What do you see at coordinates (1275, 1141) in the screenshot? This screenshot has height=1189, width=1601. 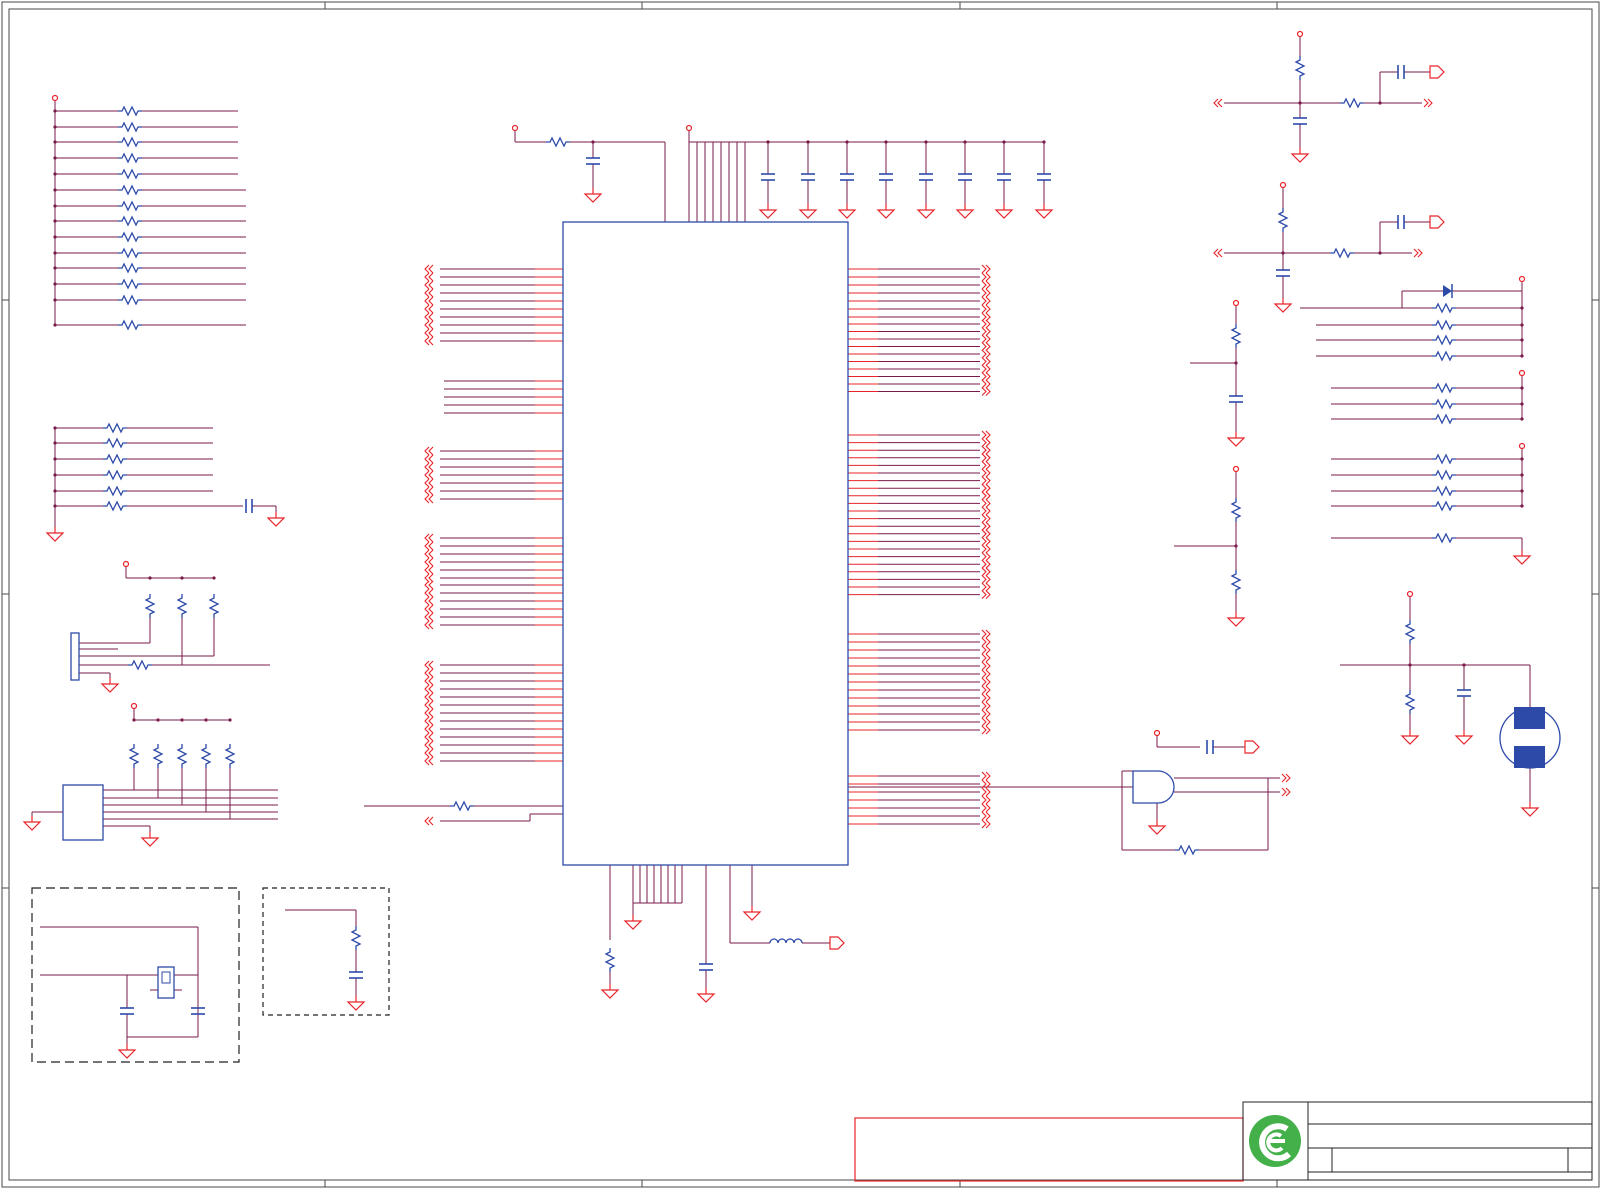 I see `logo-icon` at bounding box center [1275, 1141].